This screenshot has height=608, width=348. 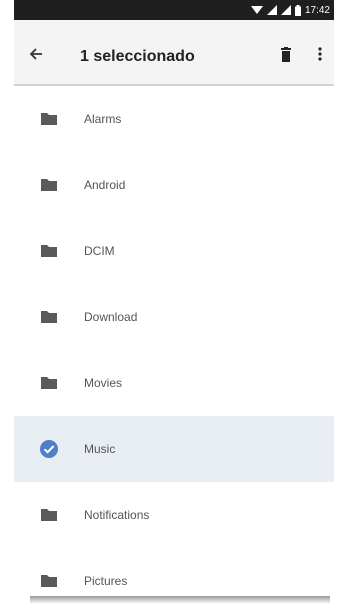 I want to click on status-icons: 17:42, so click(x=290, y=10).